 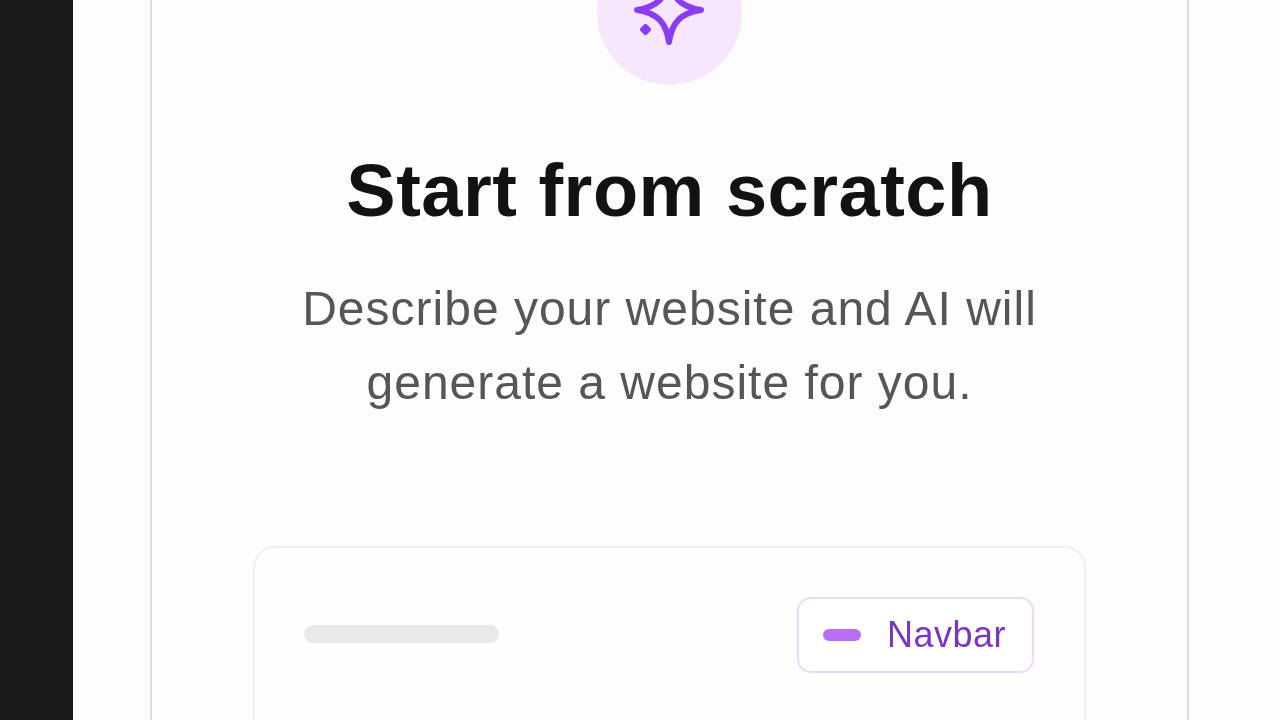 I want to click on section-tag: Navbar, so click(x=915, y=634).